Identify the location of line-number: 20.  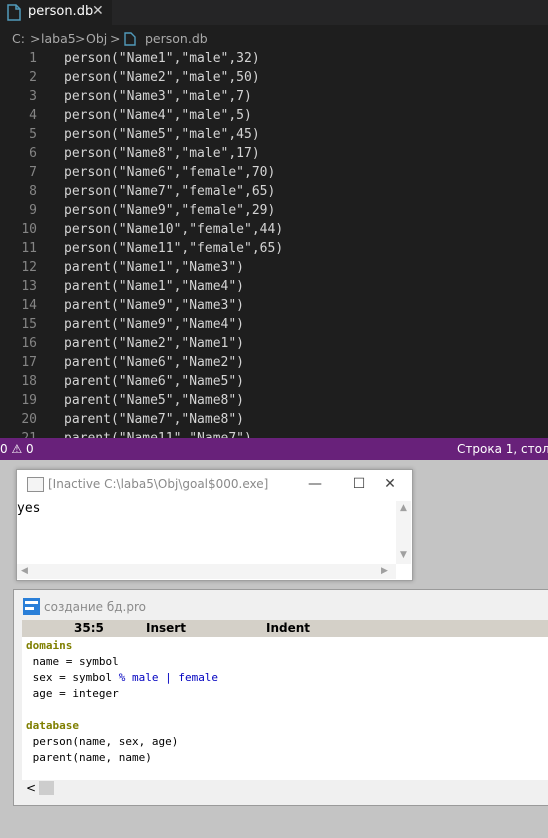
(29, 419).